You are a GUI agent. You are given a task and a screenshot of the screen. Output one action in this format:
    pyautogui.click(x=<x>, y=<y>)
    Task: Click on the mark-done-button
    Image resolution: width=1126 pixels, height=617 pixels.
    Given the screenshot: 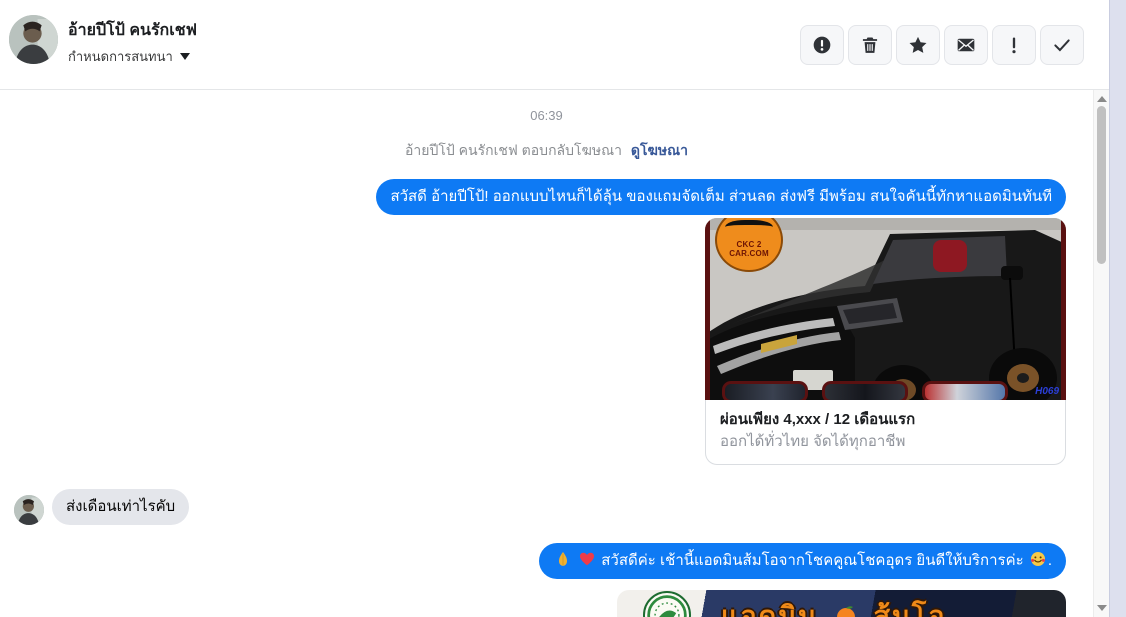 What is the action you would take?
    pyautogui.click(x=1062, y=45)
    